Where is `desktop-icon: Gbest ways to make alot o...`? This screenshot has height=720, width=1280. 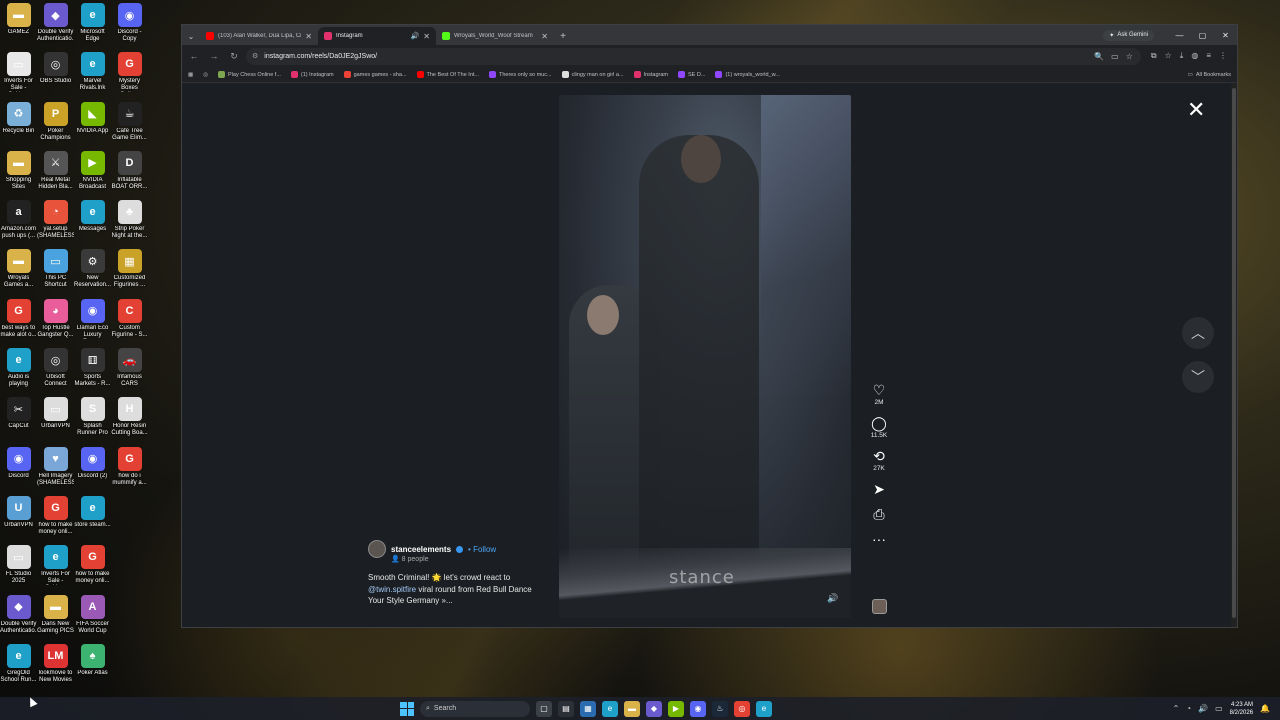
desktop-icon: Gbest ways to make alot o... is located at coordinates (18, 320).